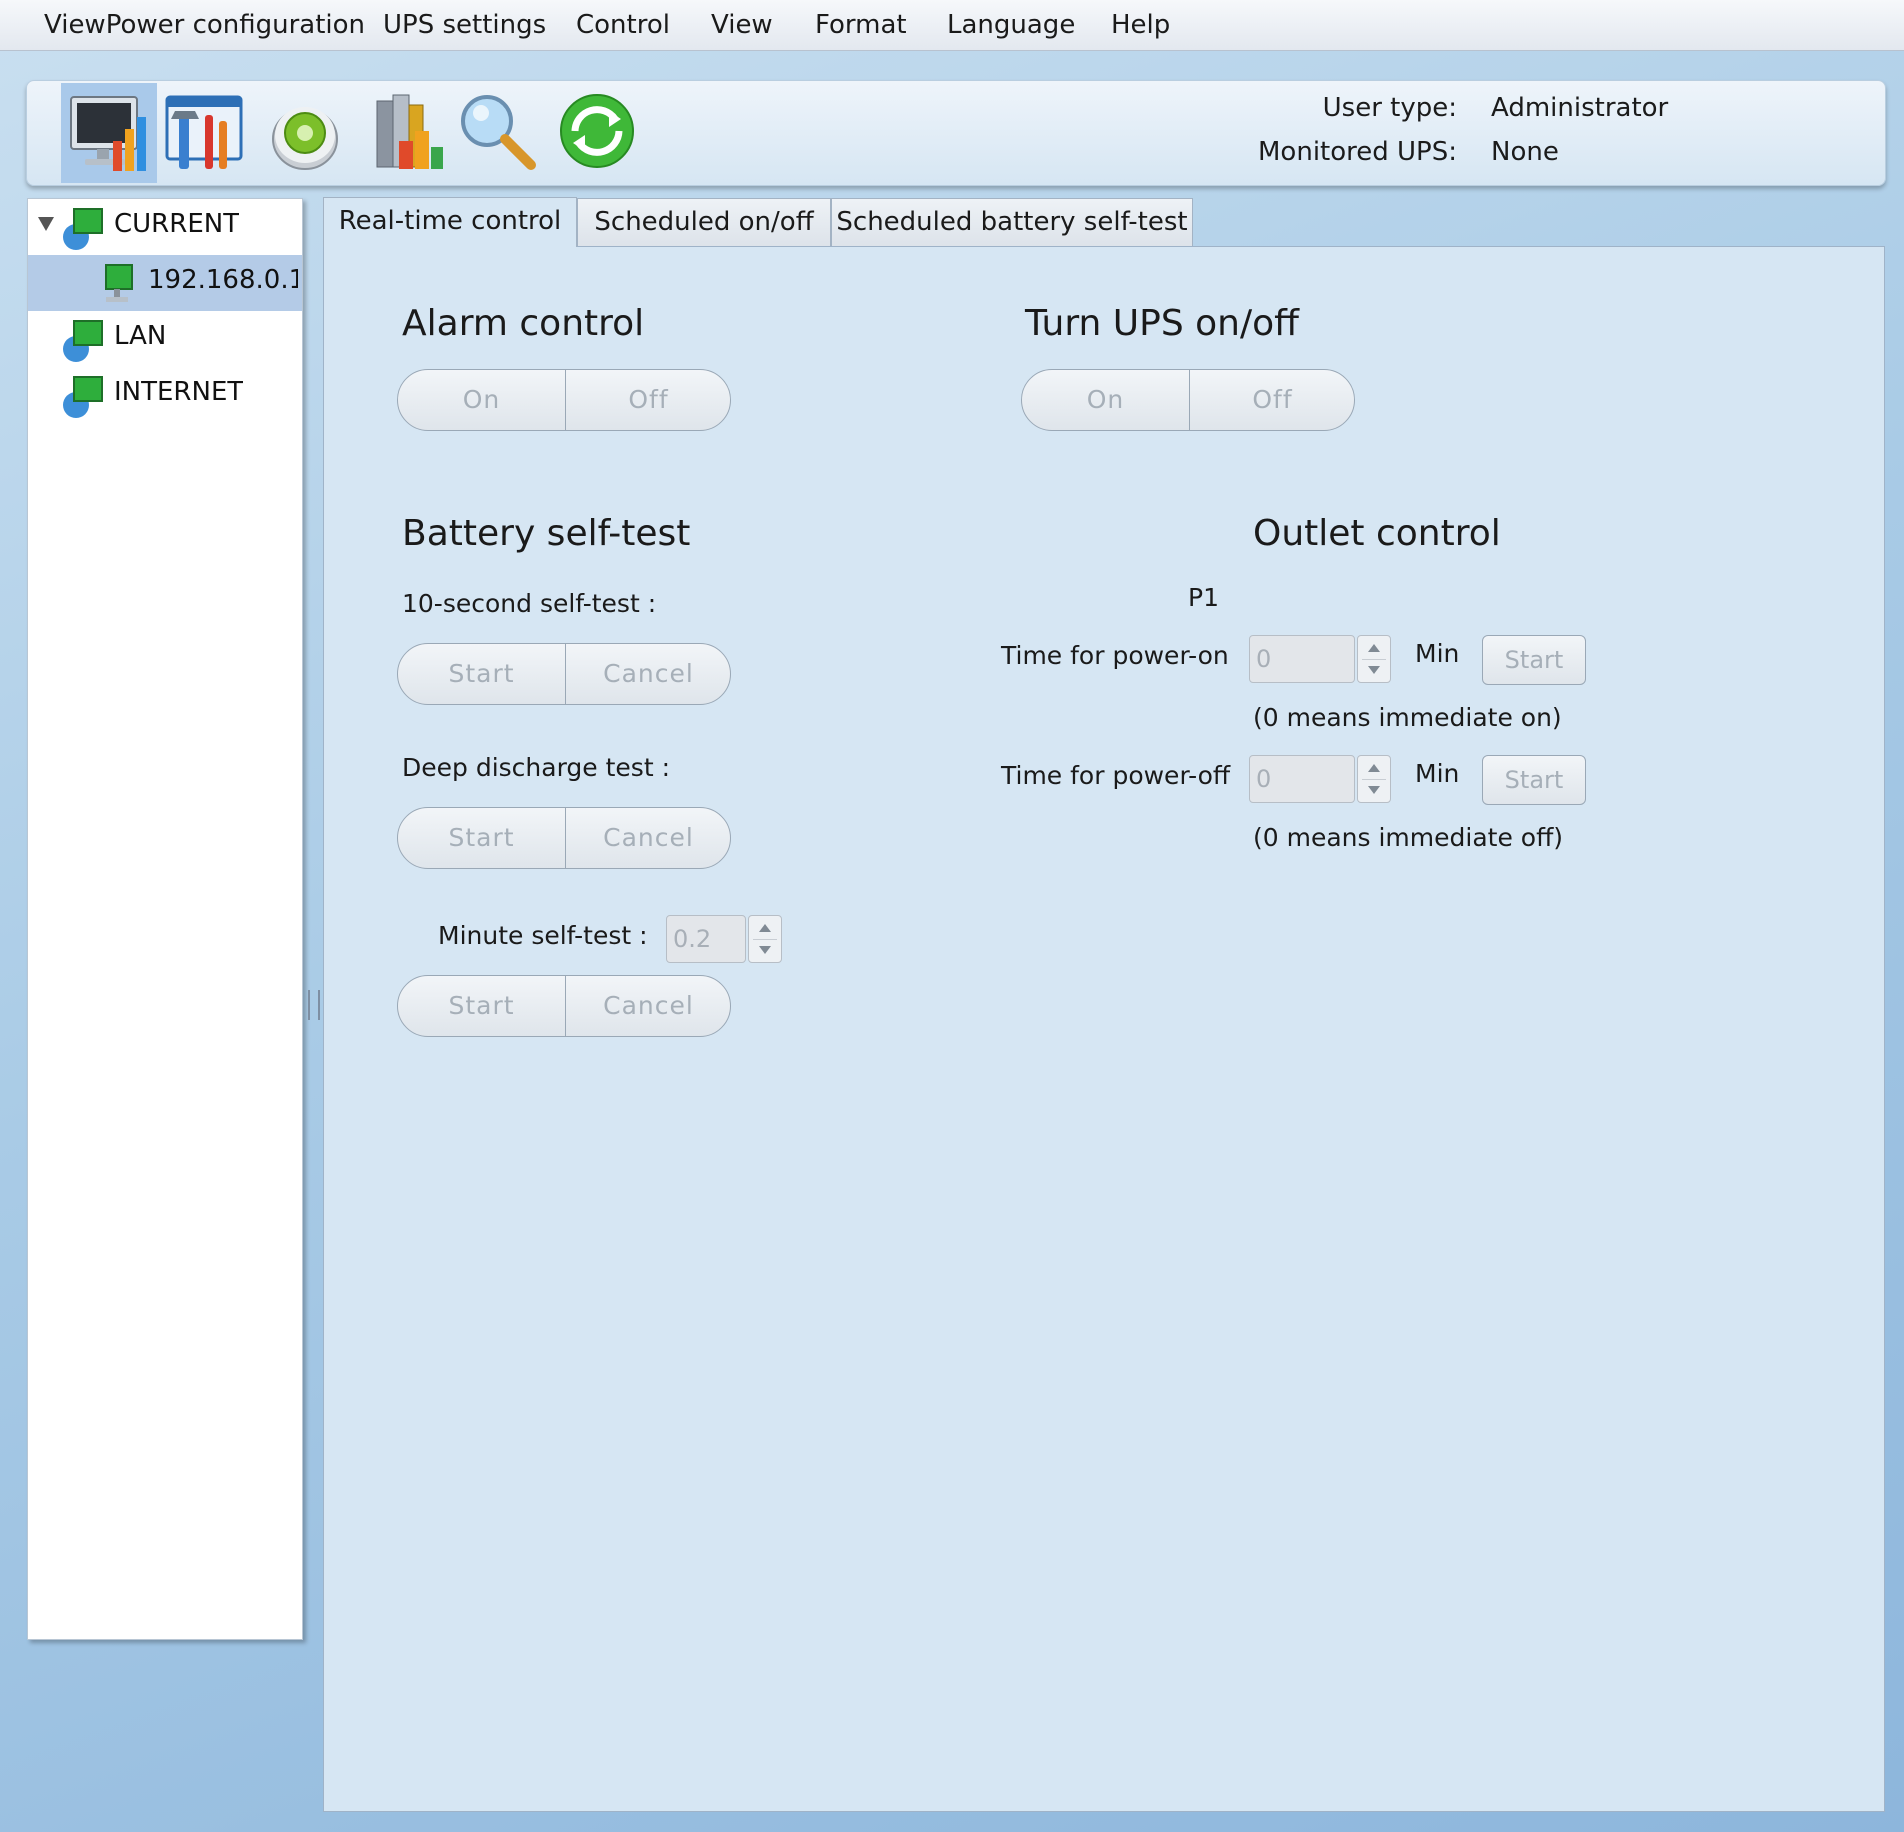  I want to click on power-on-start-button: Start, so click(1534, 660).